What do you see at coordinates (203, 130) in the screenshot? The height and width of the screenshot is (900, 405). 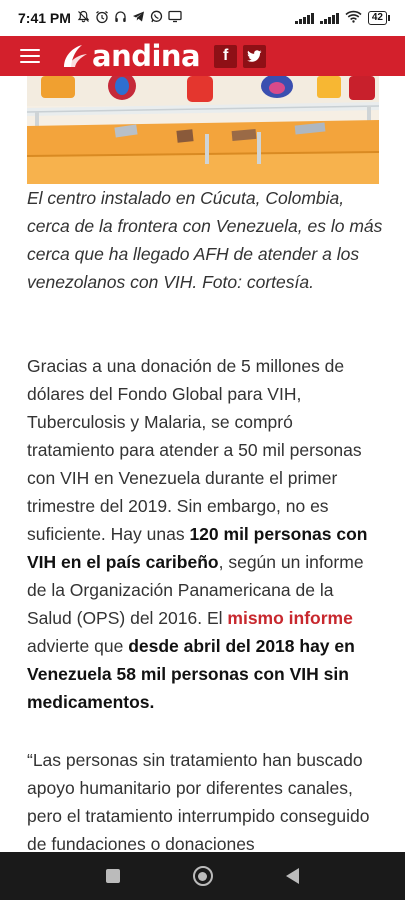 I see `article-photo` at bounding box center [203, 130].